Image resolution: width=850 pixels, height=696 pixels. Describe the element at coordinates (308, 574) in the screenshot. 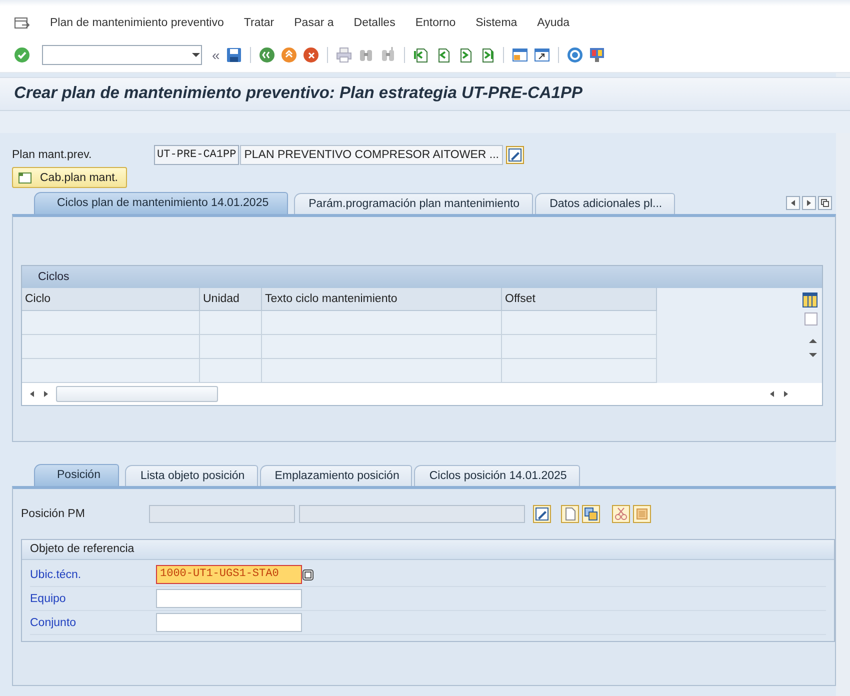

I see `value-help-icon` at that location.